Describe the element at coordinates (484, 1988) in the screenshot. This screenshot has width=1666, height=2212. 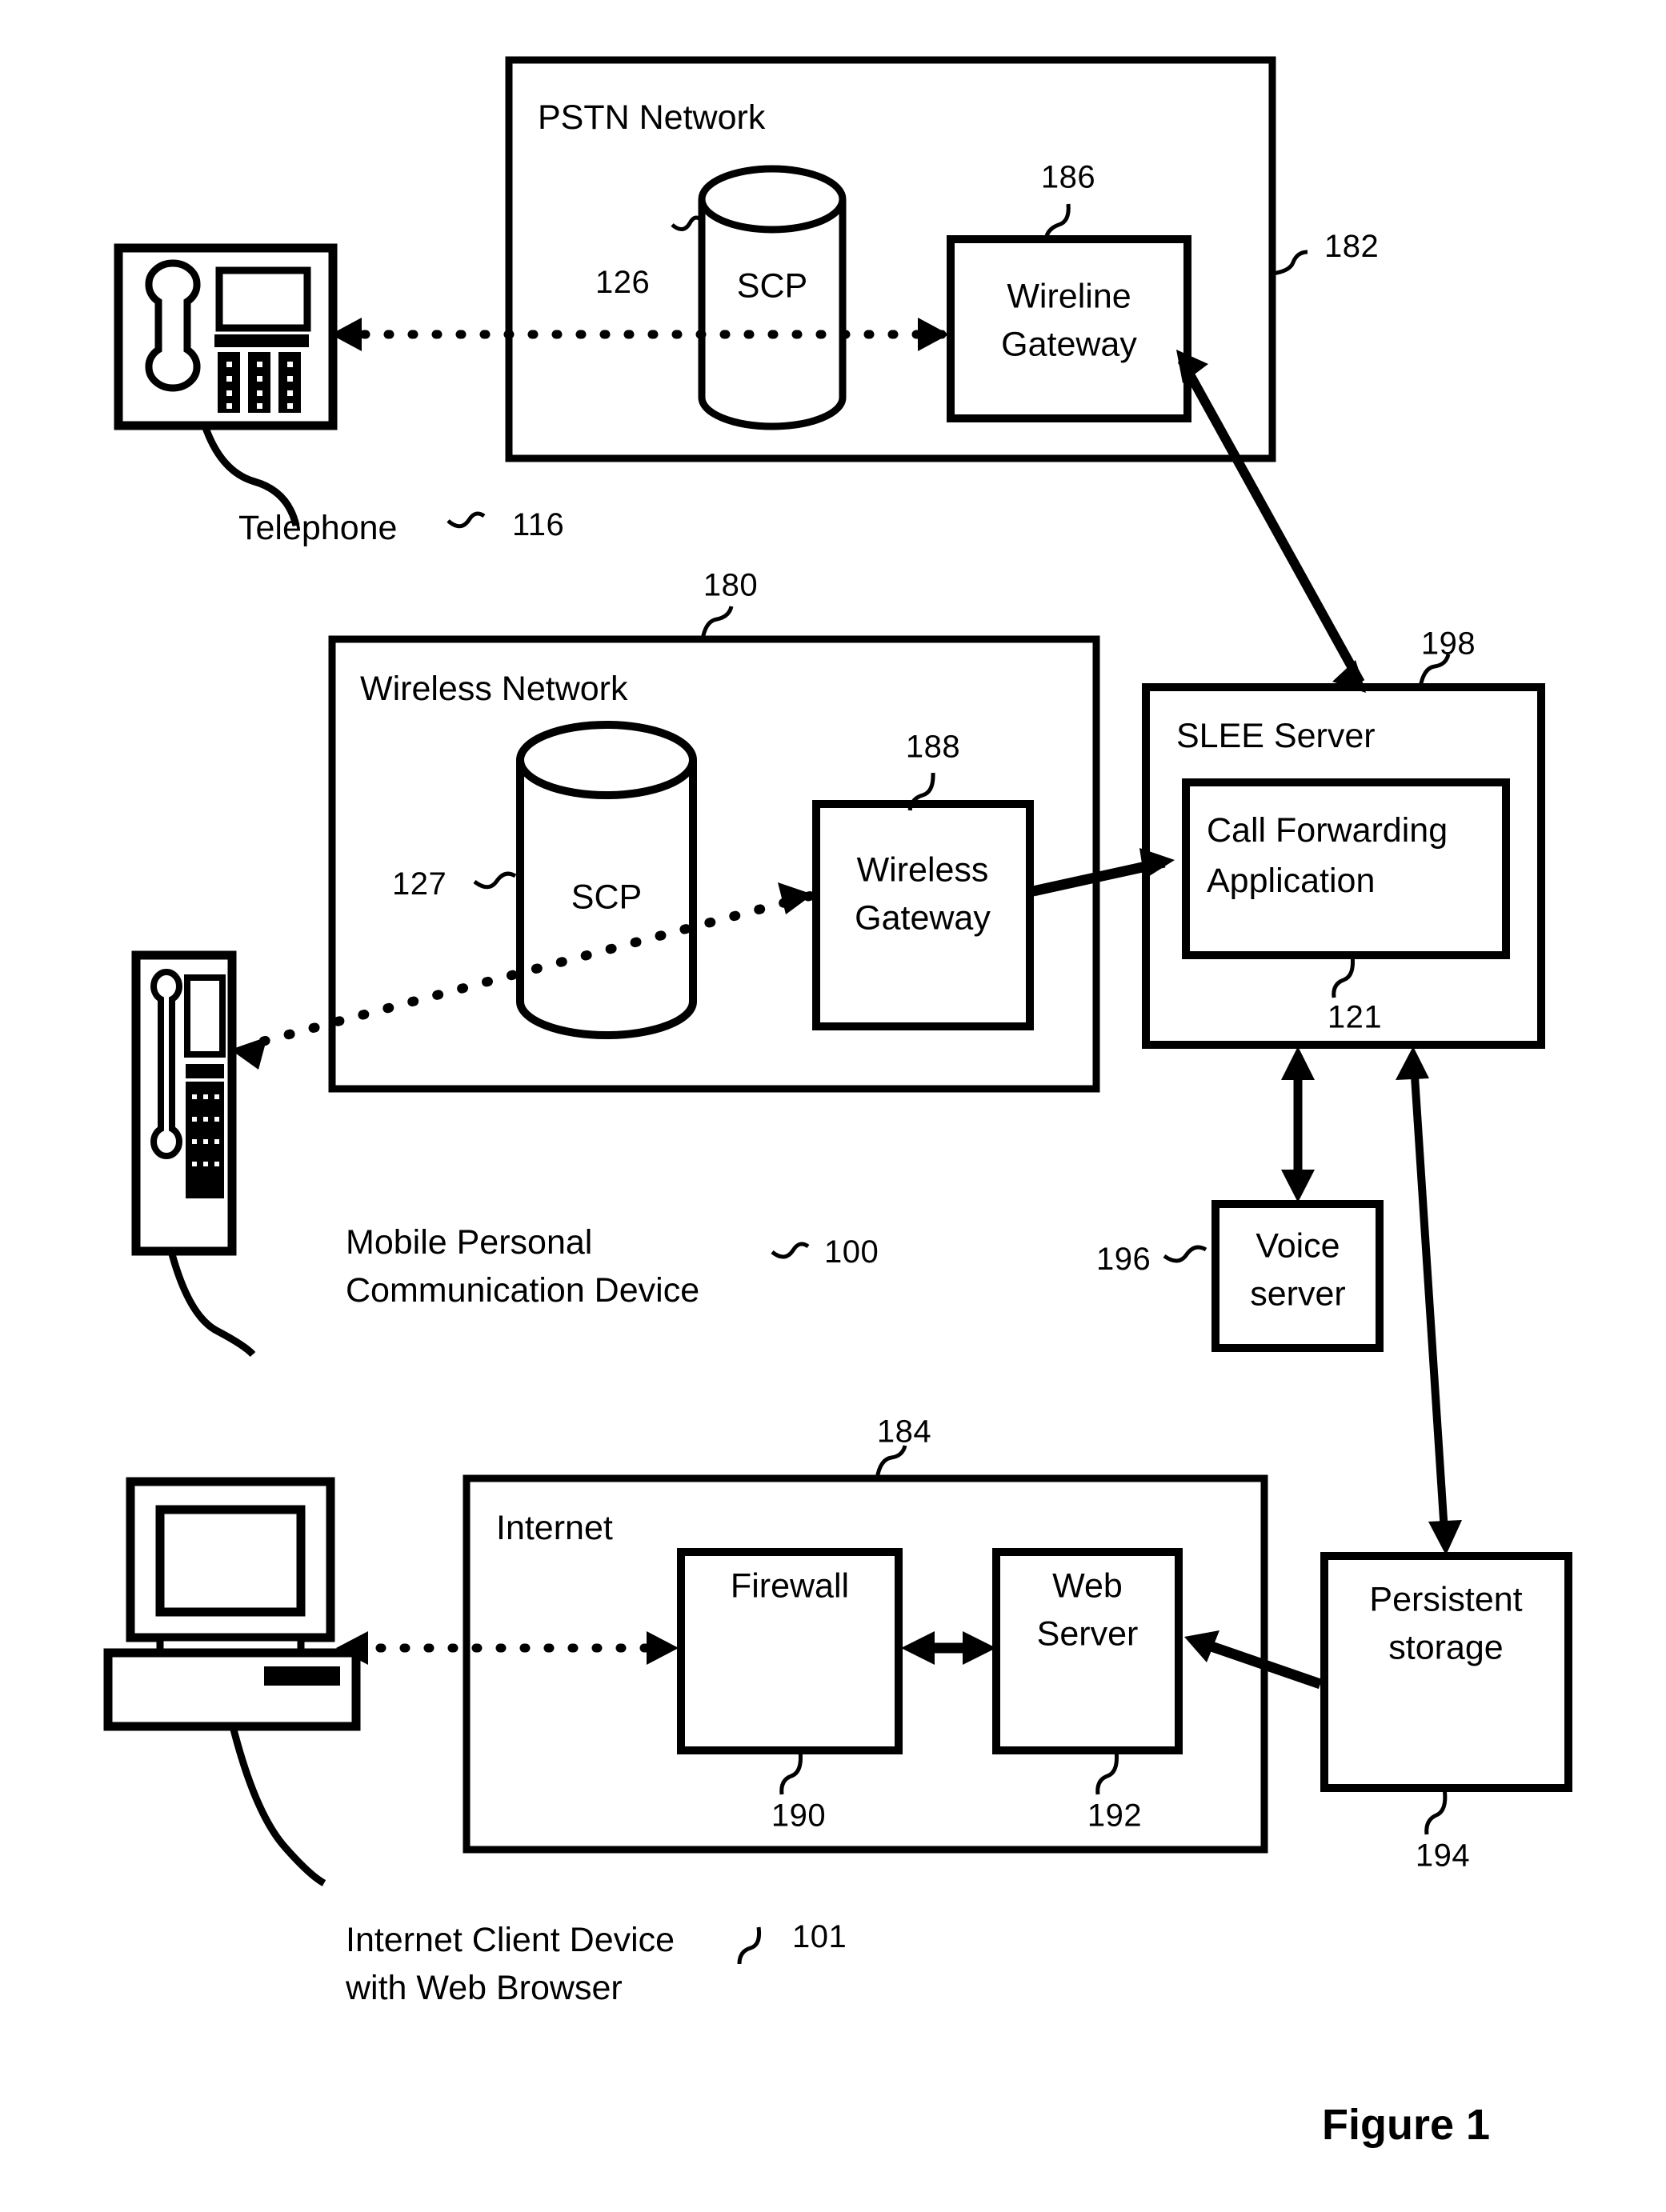
I see `client-caption-2: with Web Browser` at that location.